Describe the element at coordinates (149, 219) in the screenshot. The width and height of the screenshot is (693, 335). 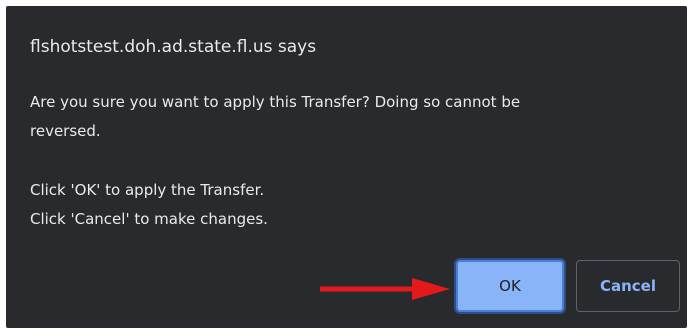
I see `message-line: Click 'Cancel' to make changes.` at that location.